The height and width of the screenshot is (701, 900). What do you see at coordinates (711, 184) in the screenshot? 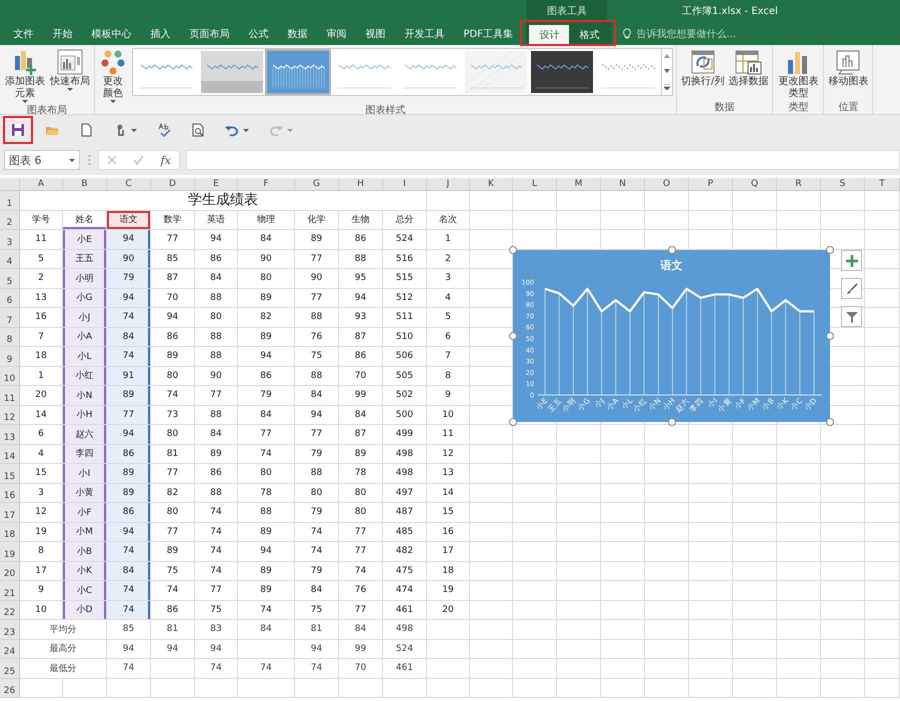
I see `column-header: P` at bounding box center [711, 184].